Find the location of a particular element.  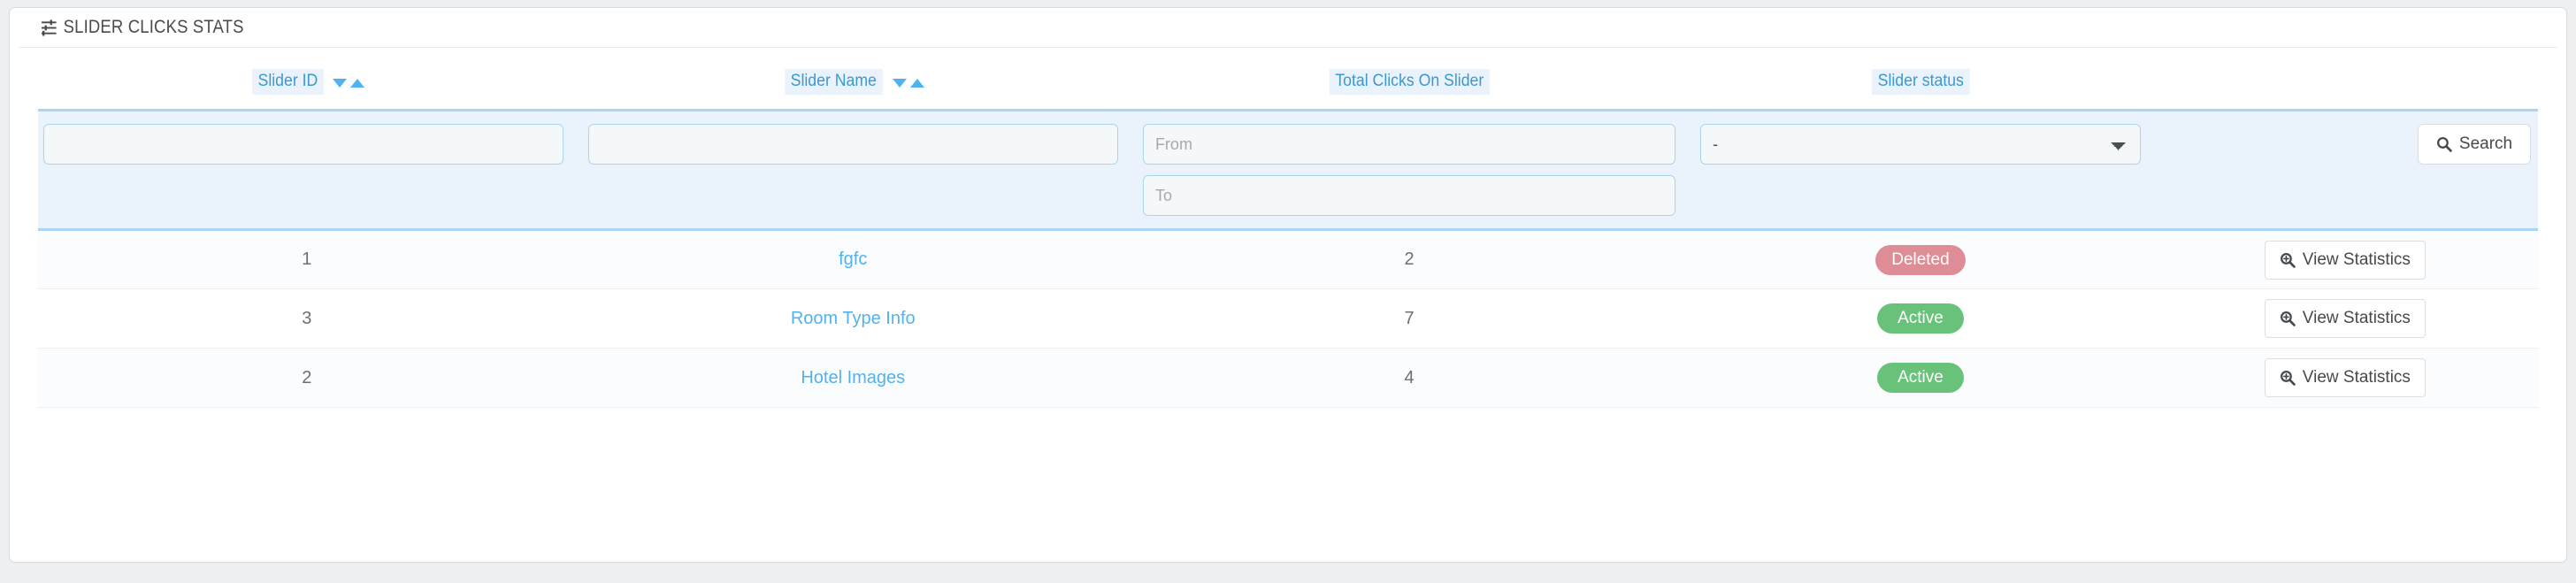

filter-cell-clicks-range is located at coordinates (1409, 170).